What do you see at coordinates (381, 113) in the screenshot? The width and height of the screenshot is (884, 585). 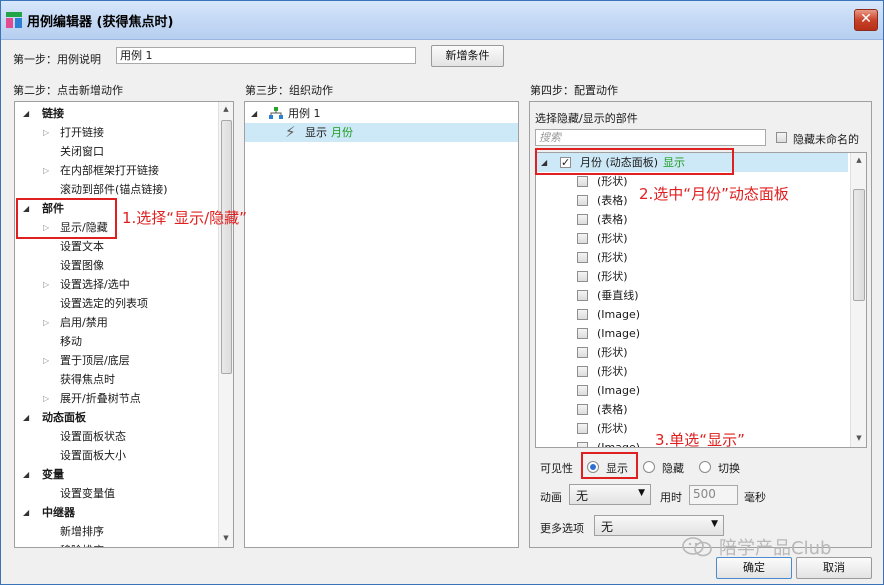 I see `case-tree-item: ◢ 用例 1` at bounding box center [381, 113].